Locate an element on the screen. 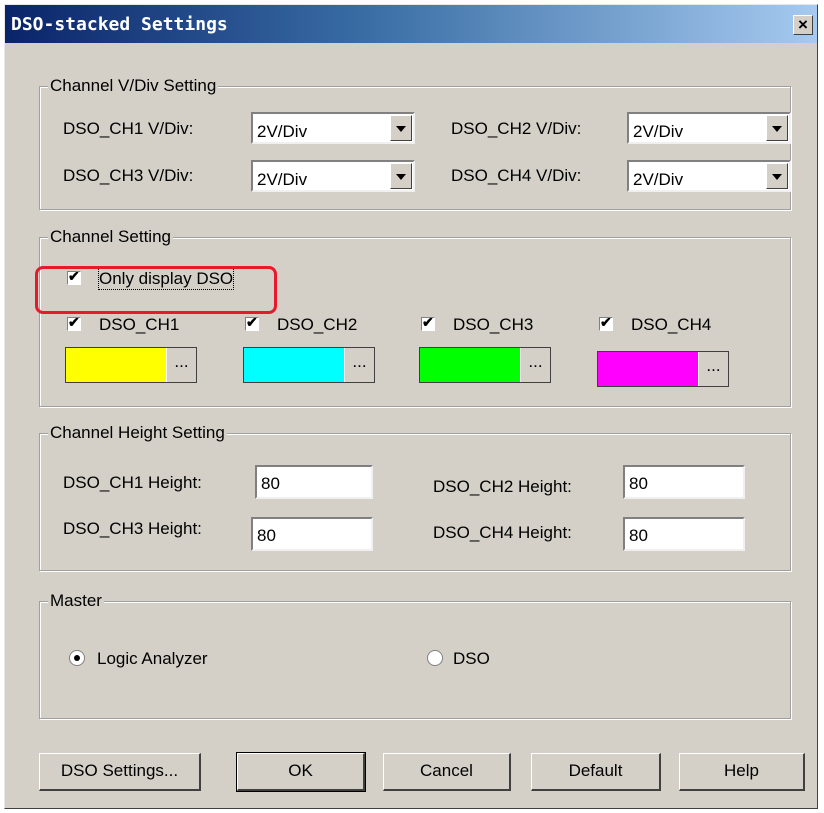  height-group-legend: Channel Height Setting is located at coordinates (137, 433).